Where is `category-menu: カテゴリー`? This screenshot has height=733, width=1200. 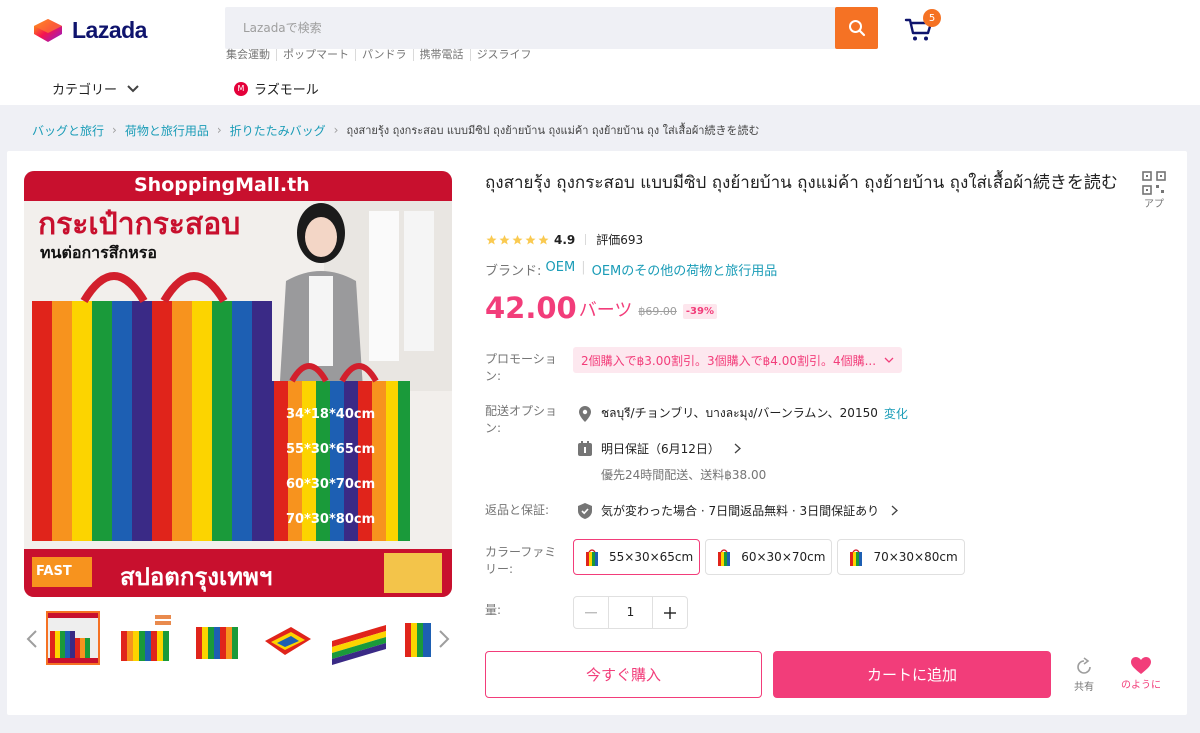 category-menu: カテゴリー is located at coordinates (95, 88).